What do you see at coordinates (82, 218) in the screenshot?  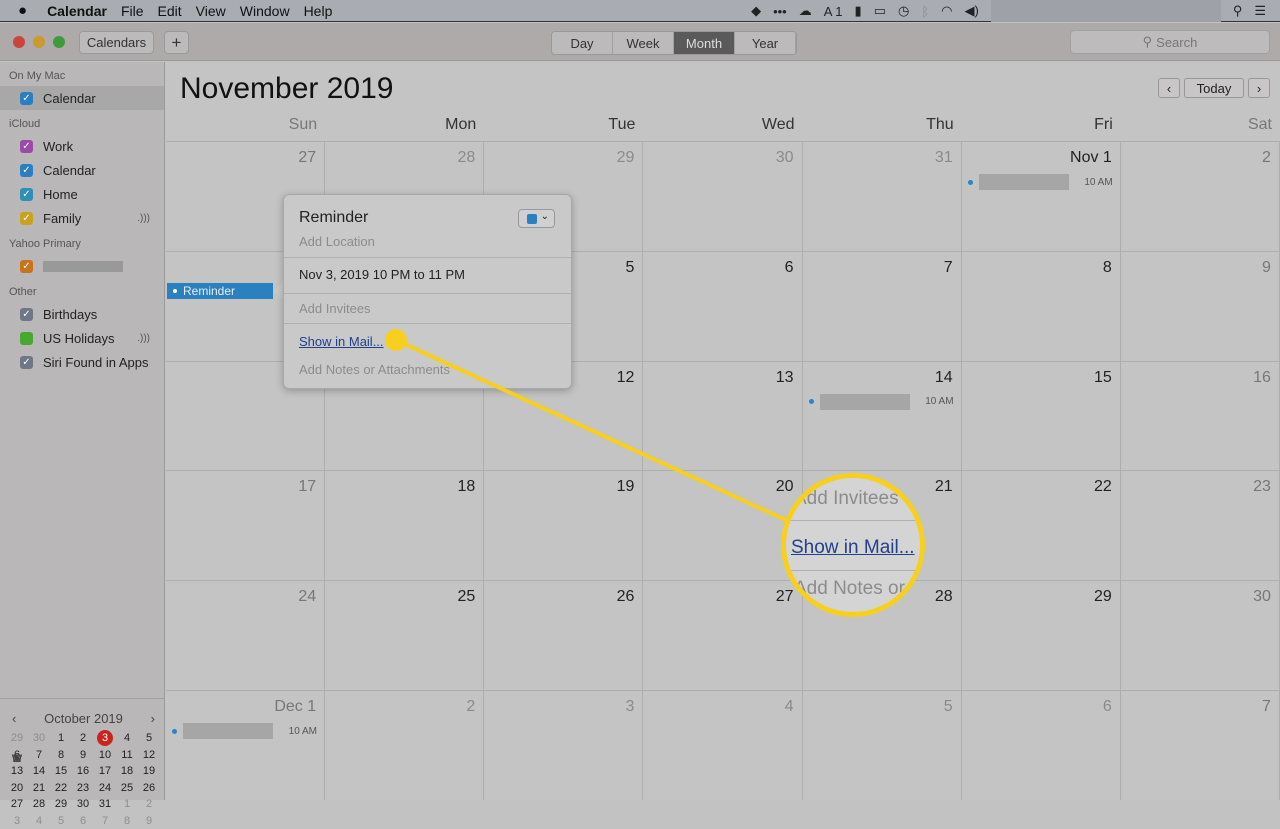 I see `sidebar-item-calendar: ✓Family.)))` at bounding box center [82, 218].